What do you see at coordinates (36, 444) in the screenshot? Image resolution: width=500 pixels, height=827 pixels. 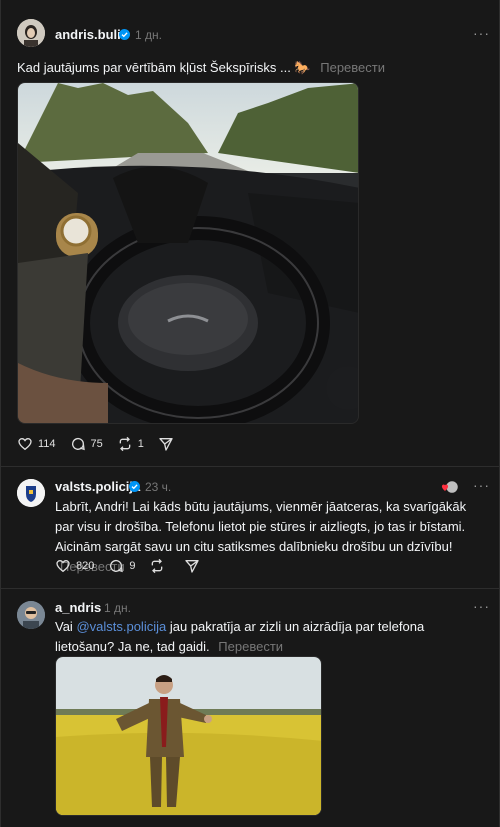 I see `like-button: 114` at bounding box center [36, 444].